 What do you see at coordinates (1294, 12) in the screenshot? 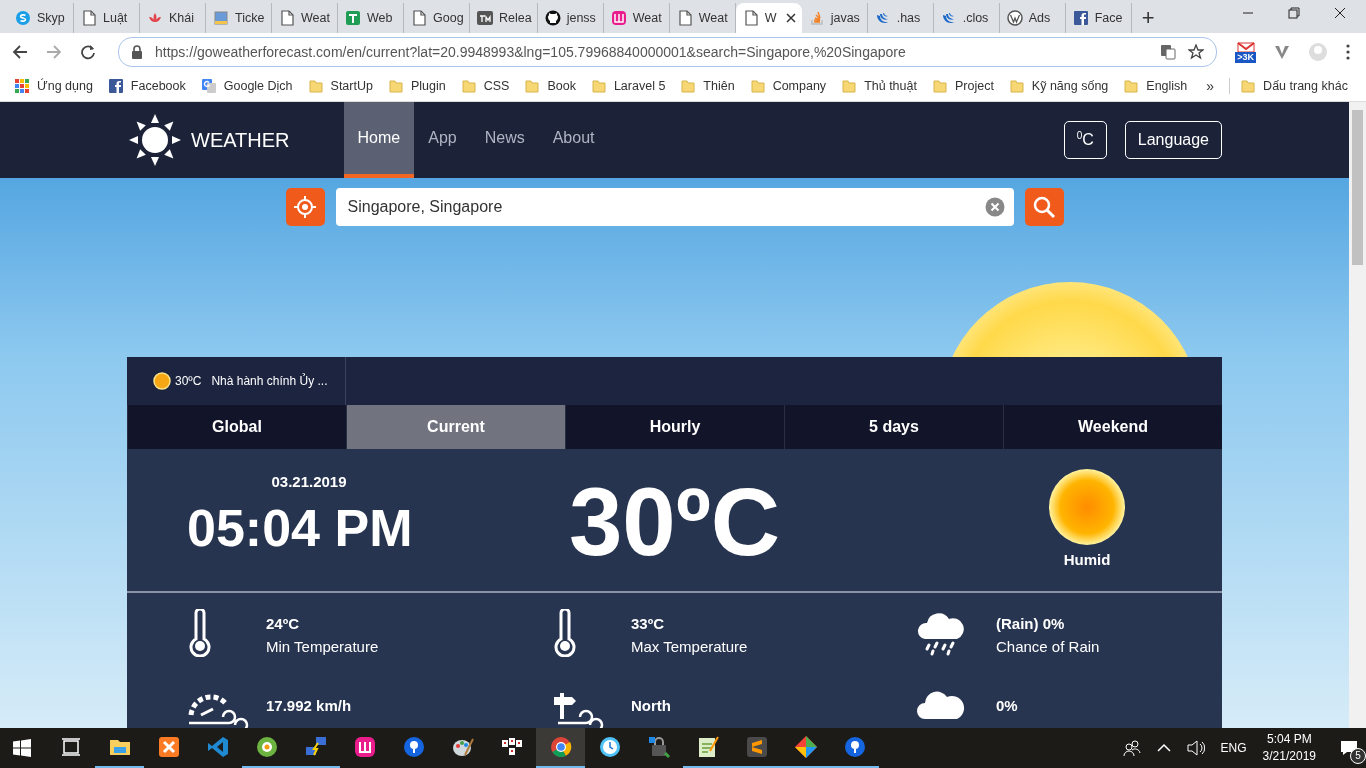
I see `restore-icon` at bounding box center [1294, 12].